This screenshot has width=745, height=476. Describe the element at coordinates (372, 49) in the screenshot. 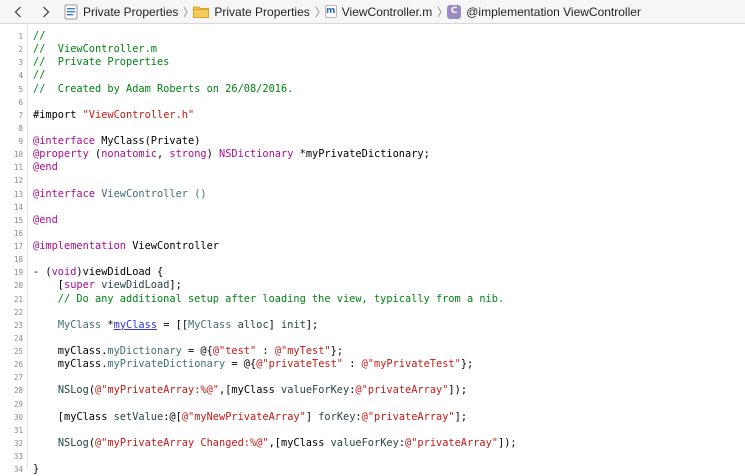

I see `code-line: 2 // ViewController.m` at that location.